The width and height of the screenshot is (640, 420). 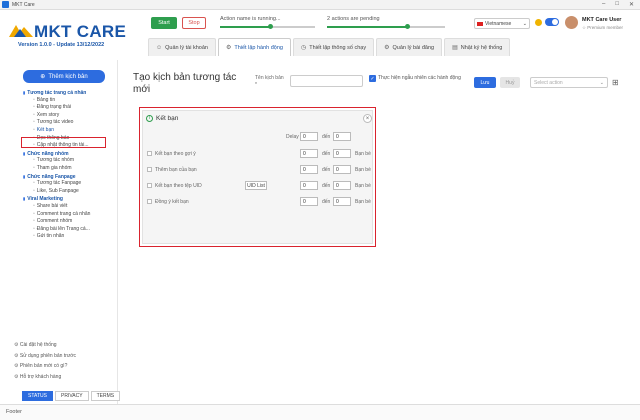 I want to click on delay-row: Delay 0 đến 0, so click(x=257, y=137).